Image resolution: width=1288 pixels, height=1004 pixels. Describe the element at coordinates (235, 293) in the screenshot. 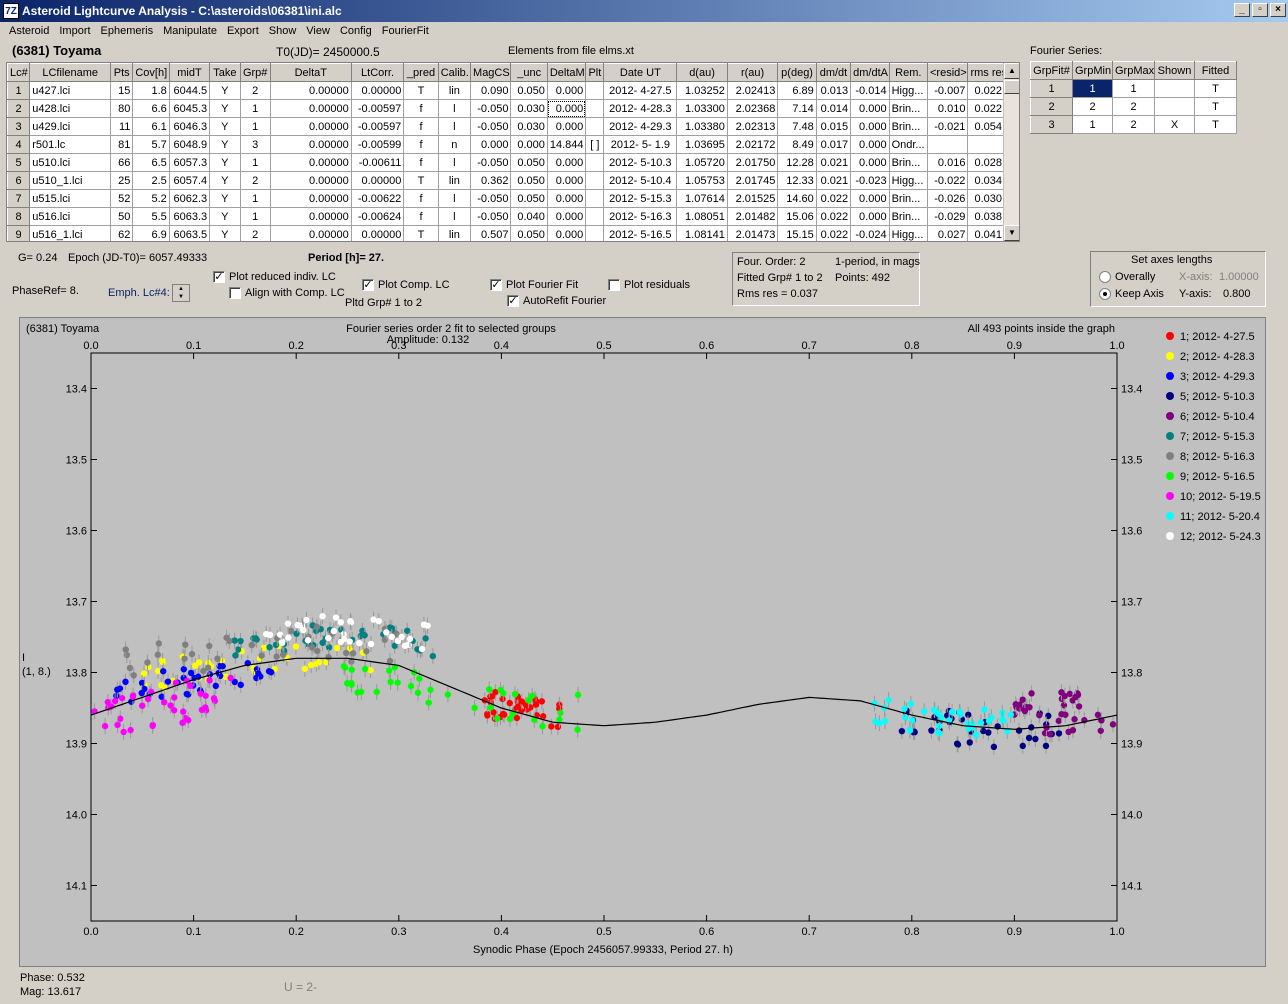

I see `checkbox-icon` at that location.